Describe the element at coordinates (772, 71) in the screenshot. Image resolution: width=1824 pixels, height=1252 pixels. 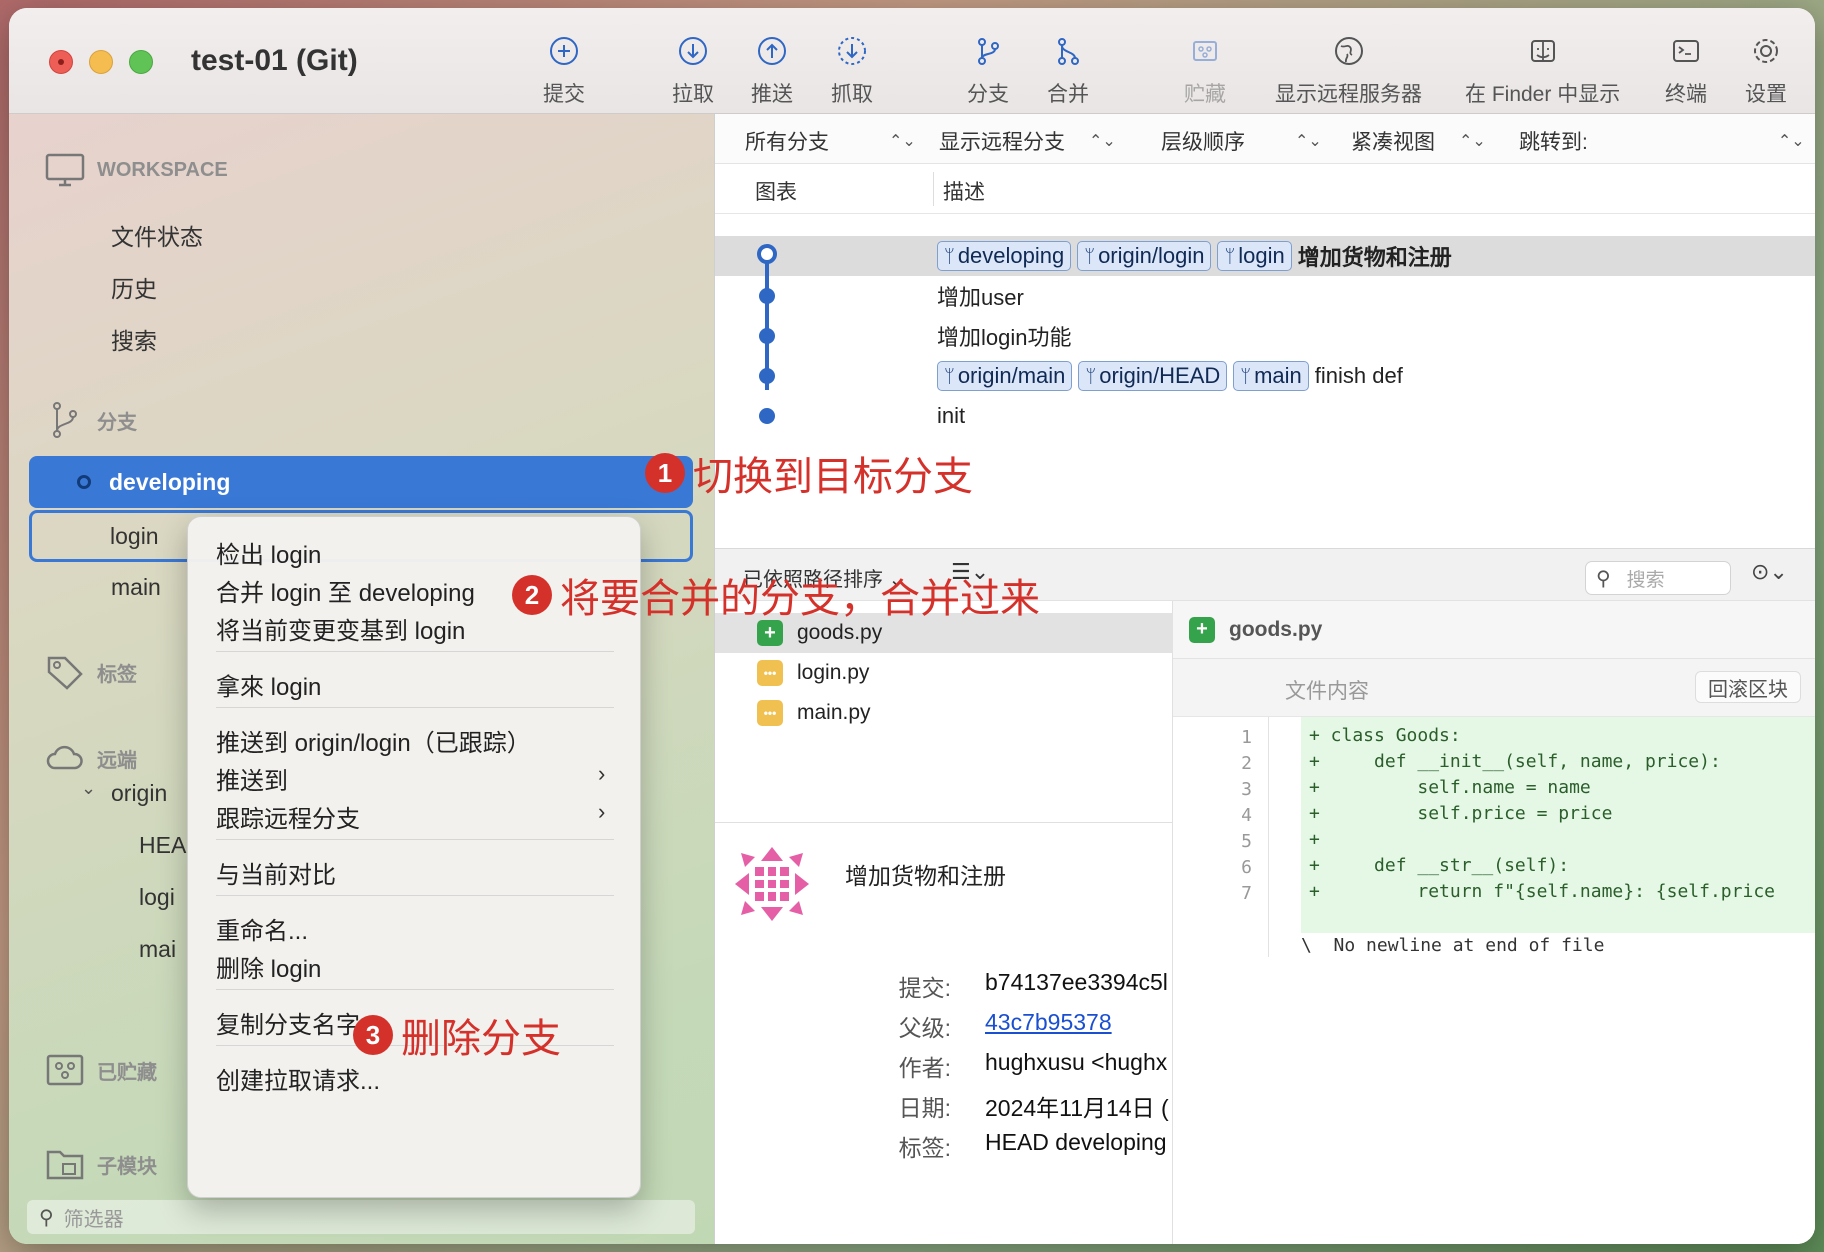
I see `toolbar-push-button: 推送` at that location.